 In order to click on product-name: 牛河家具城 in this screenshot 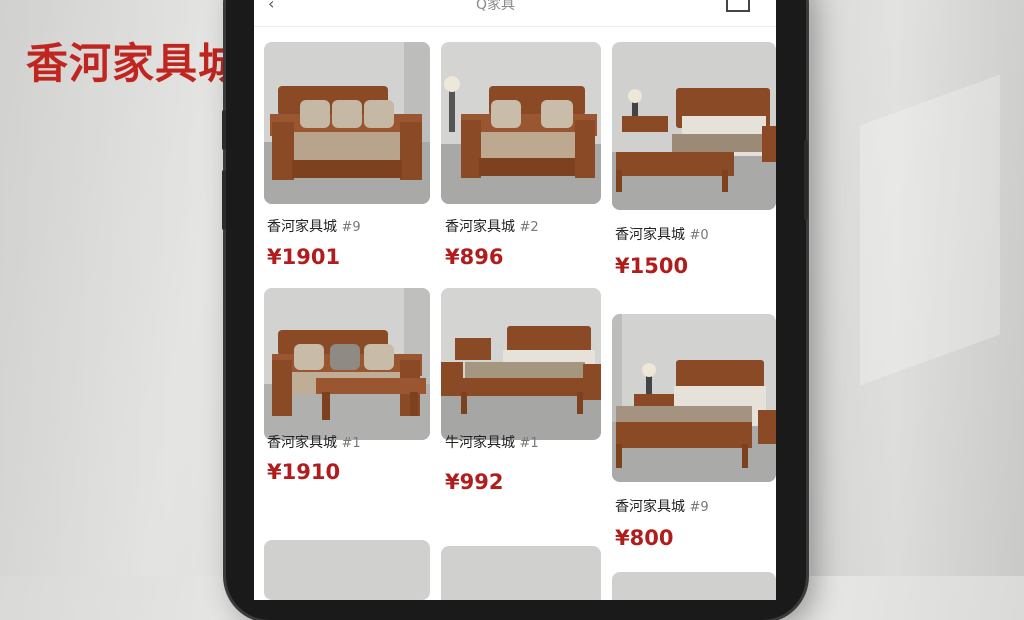, I will do `click(480, 443)`.